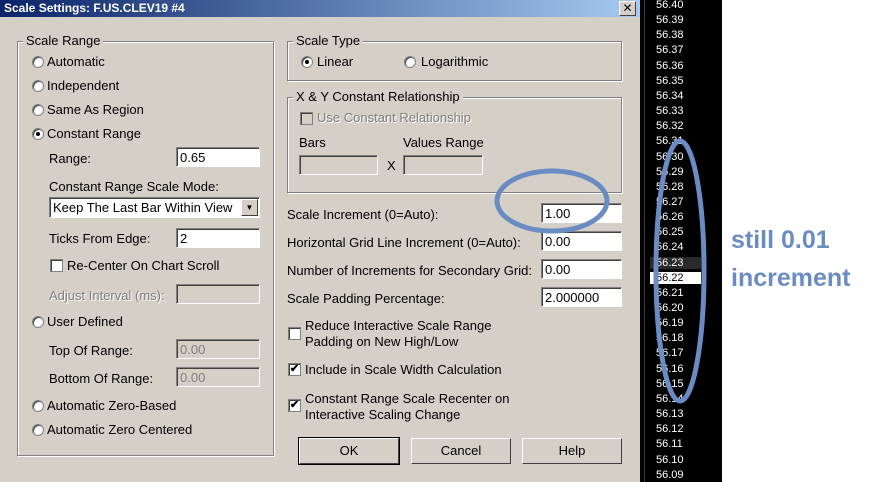 The width and height of the screenshot is (879, 482). What do you see at coordinates (552, 201) in the screenshot?
I see `annotation-circle` at bounding box center [552, 201].